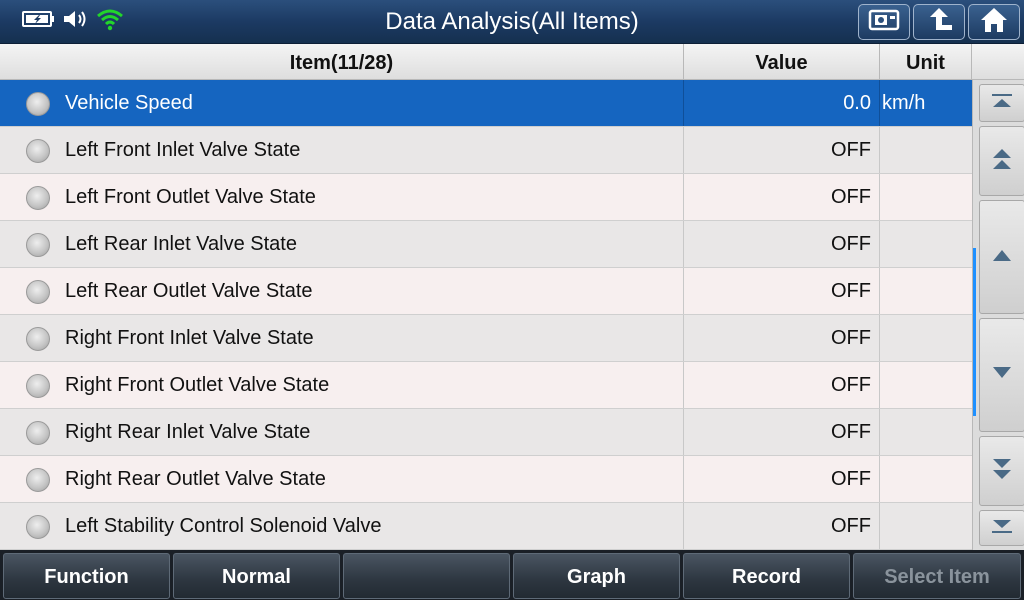  I want to click on table-row: Right Rear Inlet Valve State OFF, so click(486, 432).